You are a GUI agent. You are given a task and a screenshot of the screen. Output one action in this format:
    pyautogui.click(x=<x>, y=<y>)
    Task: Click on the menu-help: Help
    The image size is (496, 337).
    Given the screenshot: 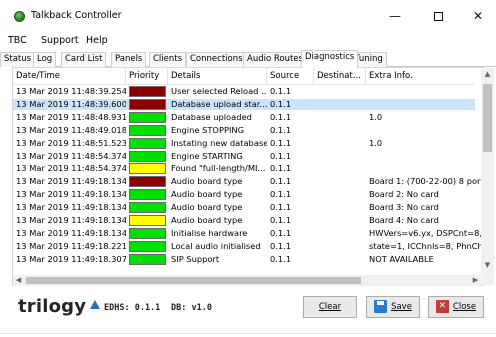 What is the action you would take?
    pyautogui.click(x=97, y=40)
    